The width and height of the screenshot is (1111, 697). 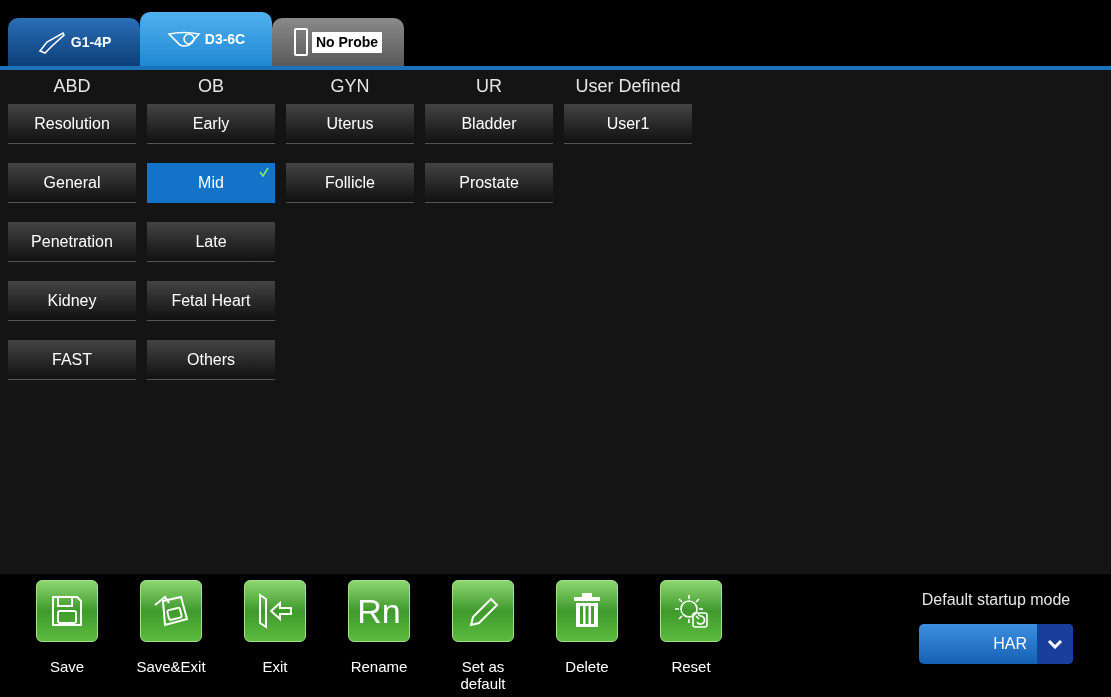 What do you see at coordinates (587, 636) in the screenshot?
I see `toolbar-button: Delete` at bounding box center [587, 636].